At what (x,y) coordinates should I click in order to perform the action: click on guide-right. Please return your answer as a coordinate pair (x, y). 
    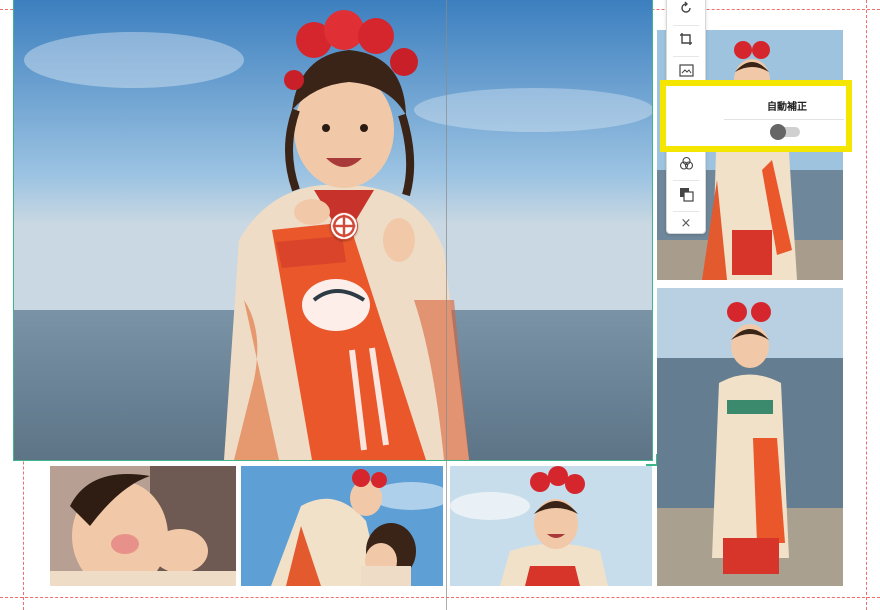
    Looking at the image, I should click on (866, 305).